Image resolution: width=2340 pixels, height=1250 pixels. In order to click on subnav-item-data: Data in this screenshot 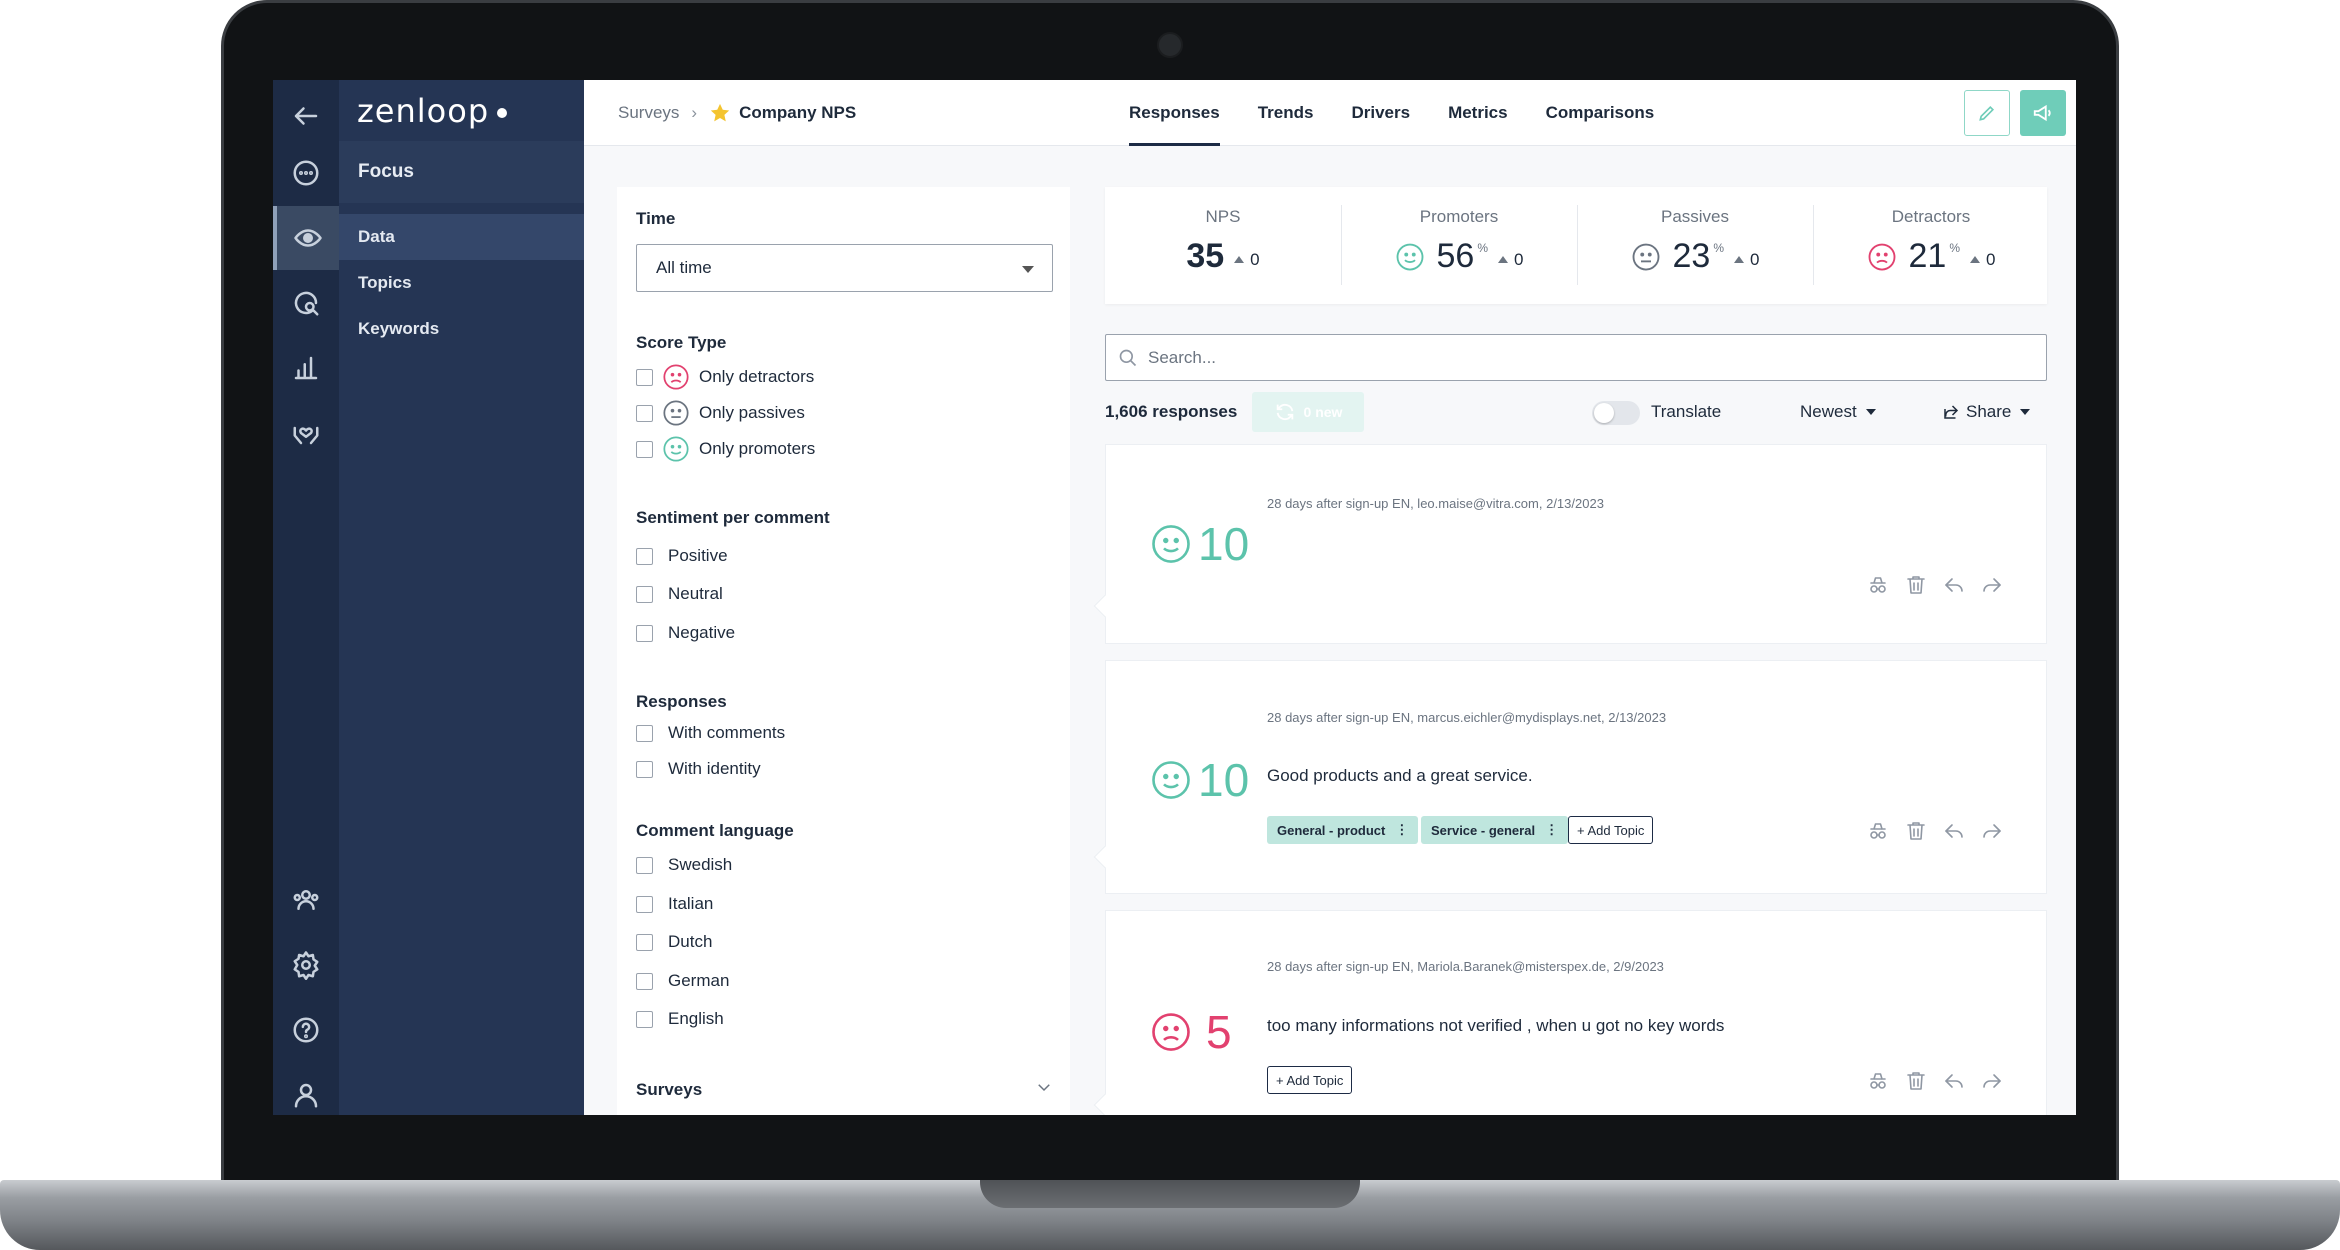, I will do `click(461, 237)`.